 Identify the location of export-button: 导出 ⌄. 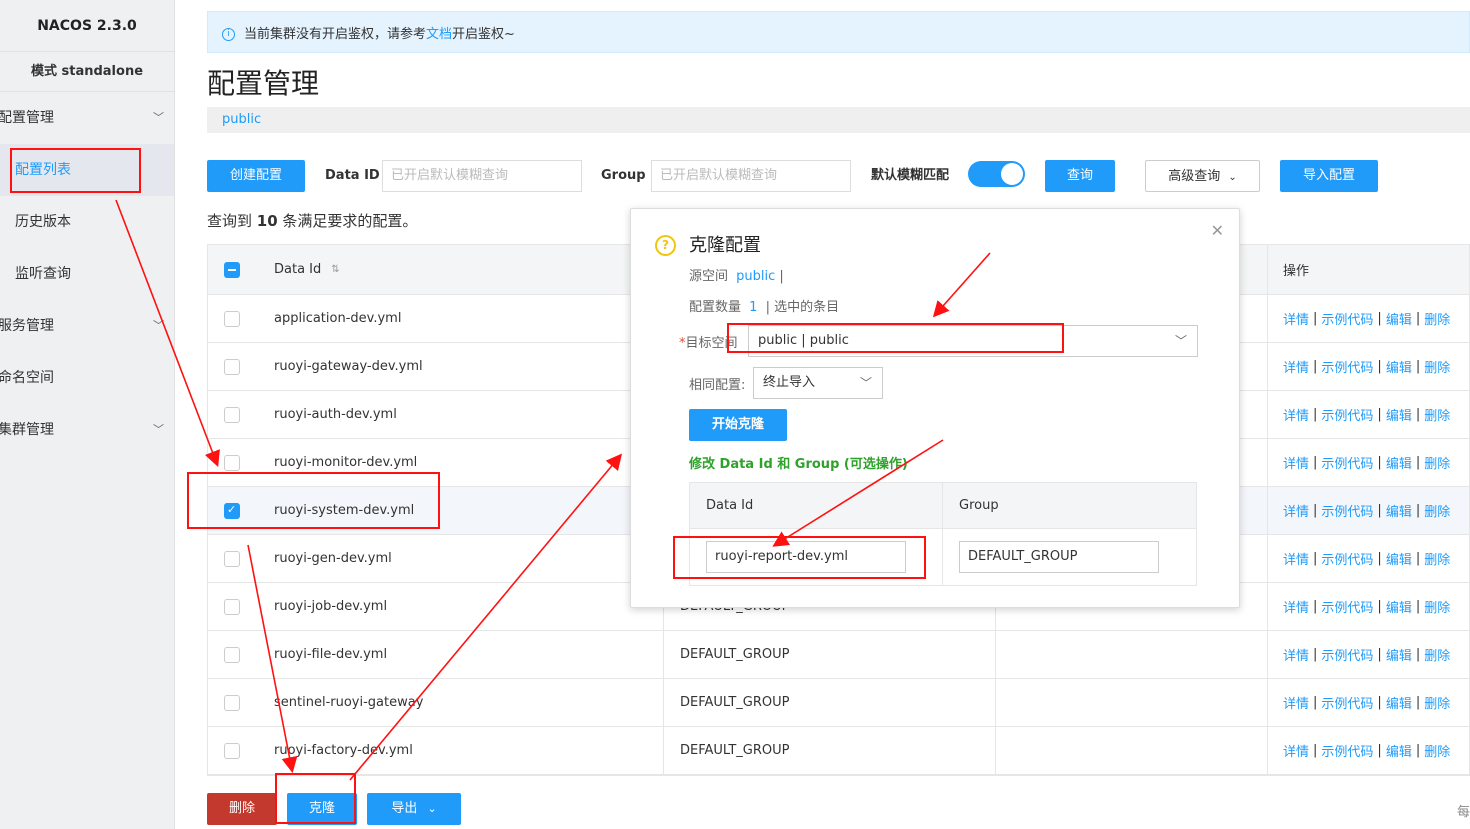
(414, 809).